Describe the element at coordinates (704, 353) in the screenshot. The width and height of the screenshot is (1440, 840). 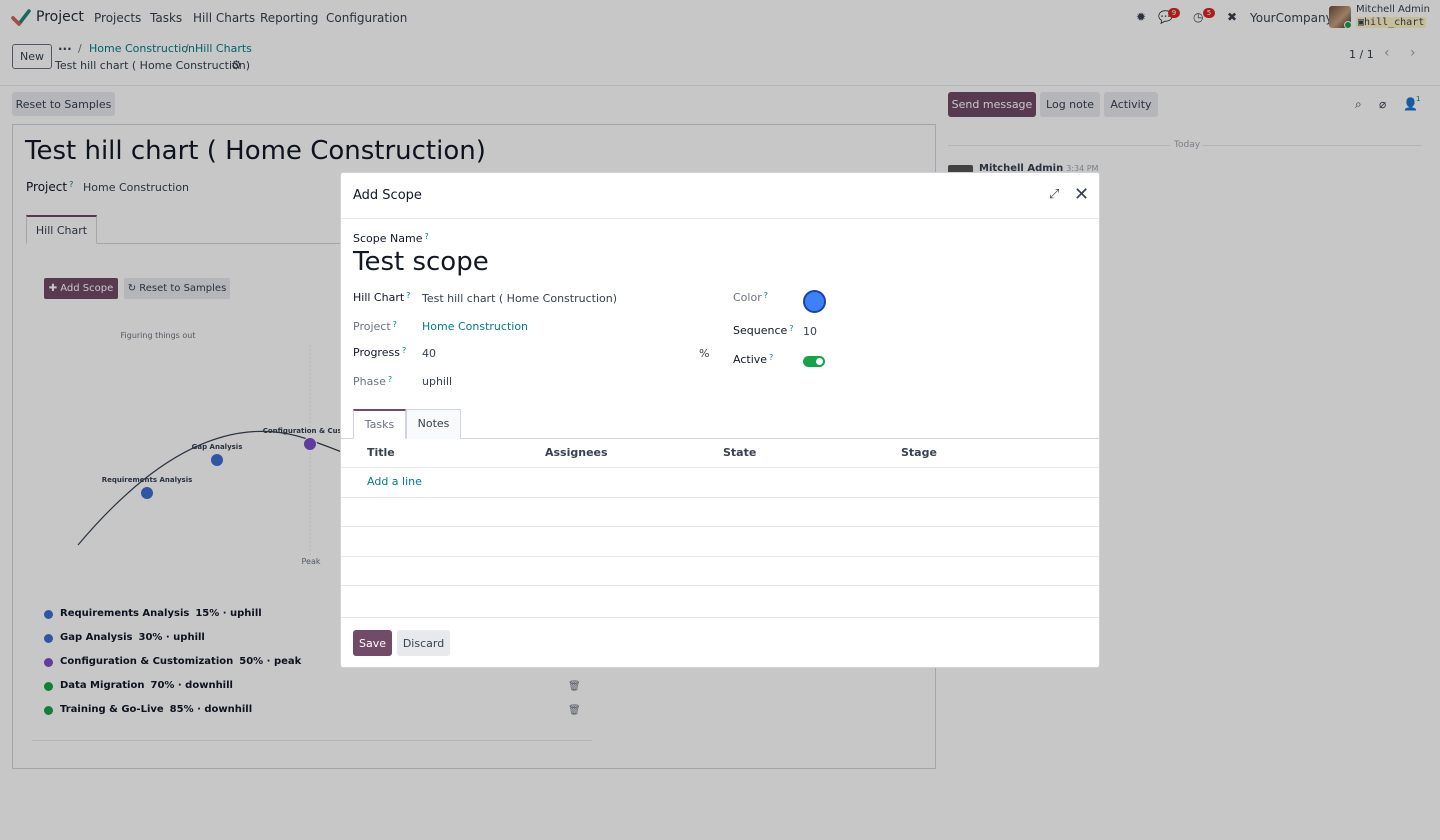
I see `progress-unit: %` at that location.